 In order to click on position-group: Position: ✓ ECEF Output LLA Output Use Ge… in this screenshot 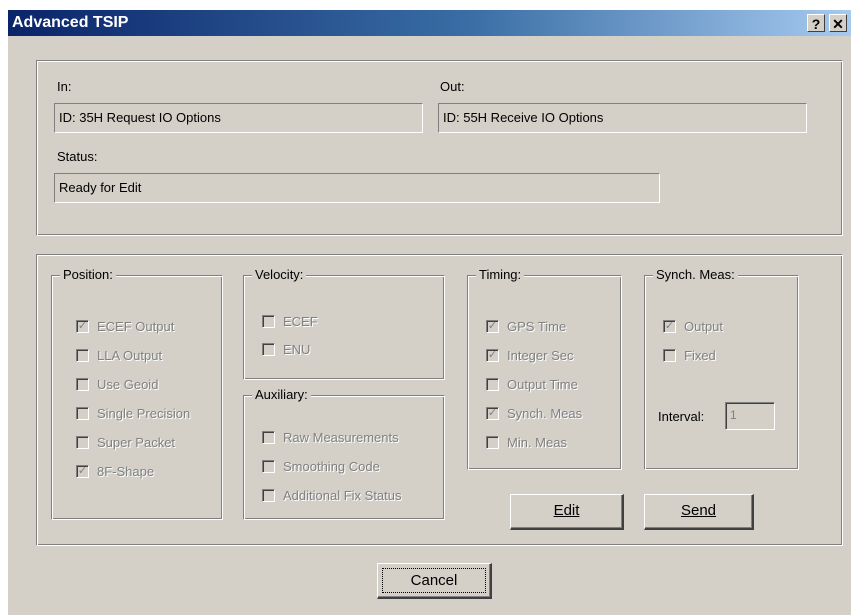, I will do `click(137, 393)`.